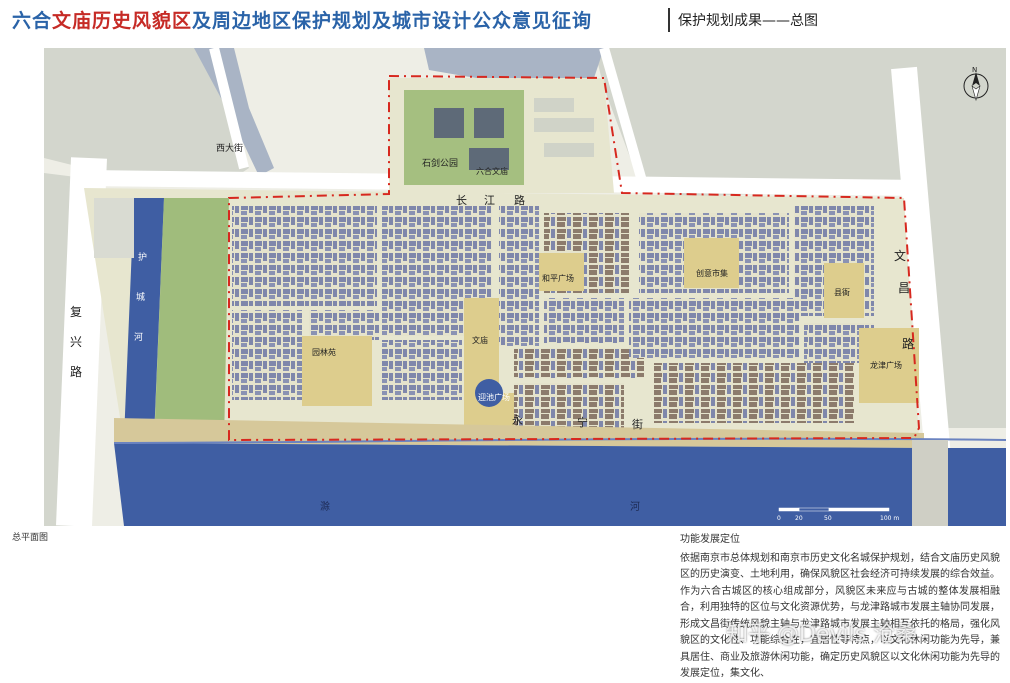 The width and height of the screenshot is (1010, 683). What do you see at coordinates (140, 297) in the screenshot?
I see `label-moat-2: 城` at bounding box center [140, 297].